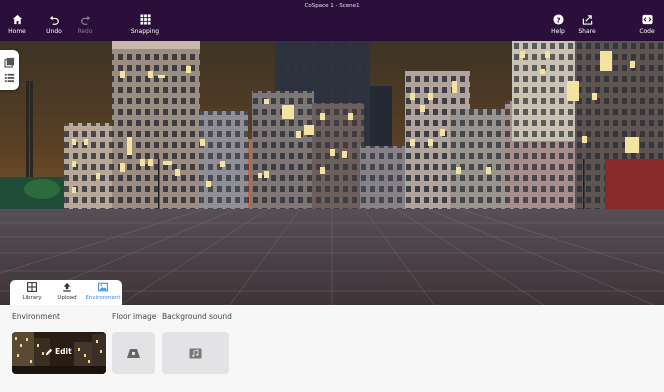 This screenshot has height=392, width=664. Describe the element at coordinates (54, 27) in the screenshot. I see `undo-button: Undo` at that location.